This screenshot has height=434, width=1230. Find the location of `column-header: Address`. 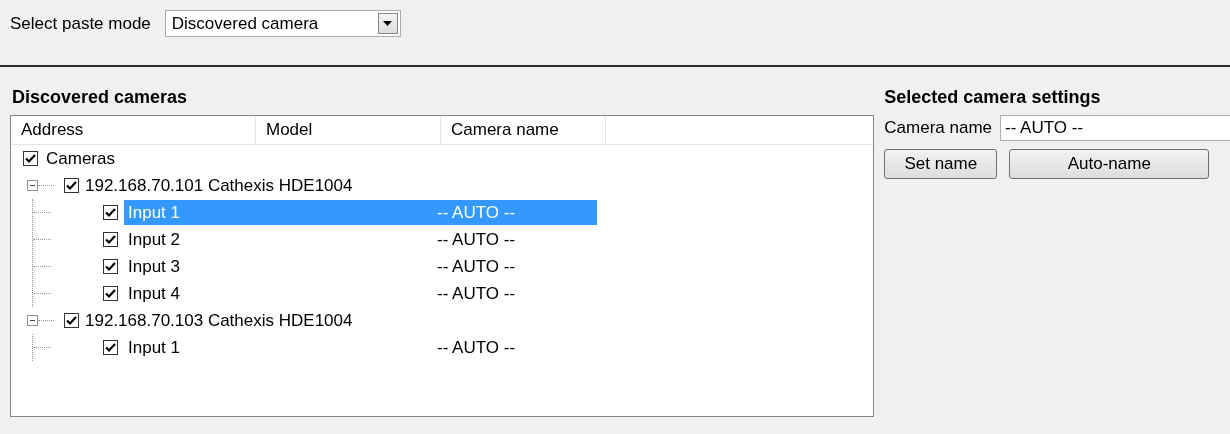

column-header: Address is located at coordinates (52, 130).